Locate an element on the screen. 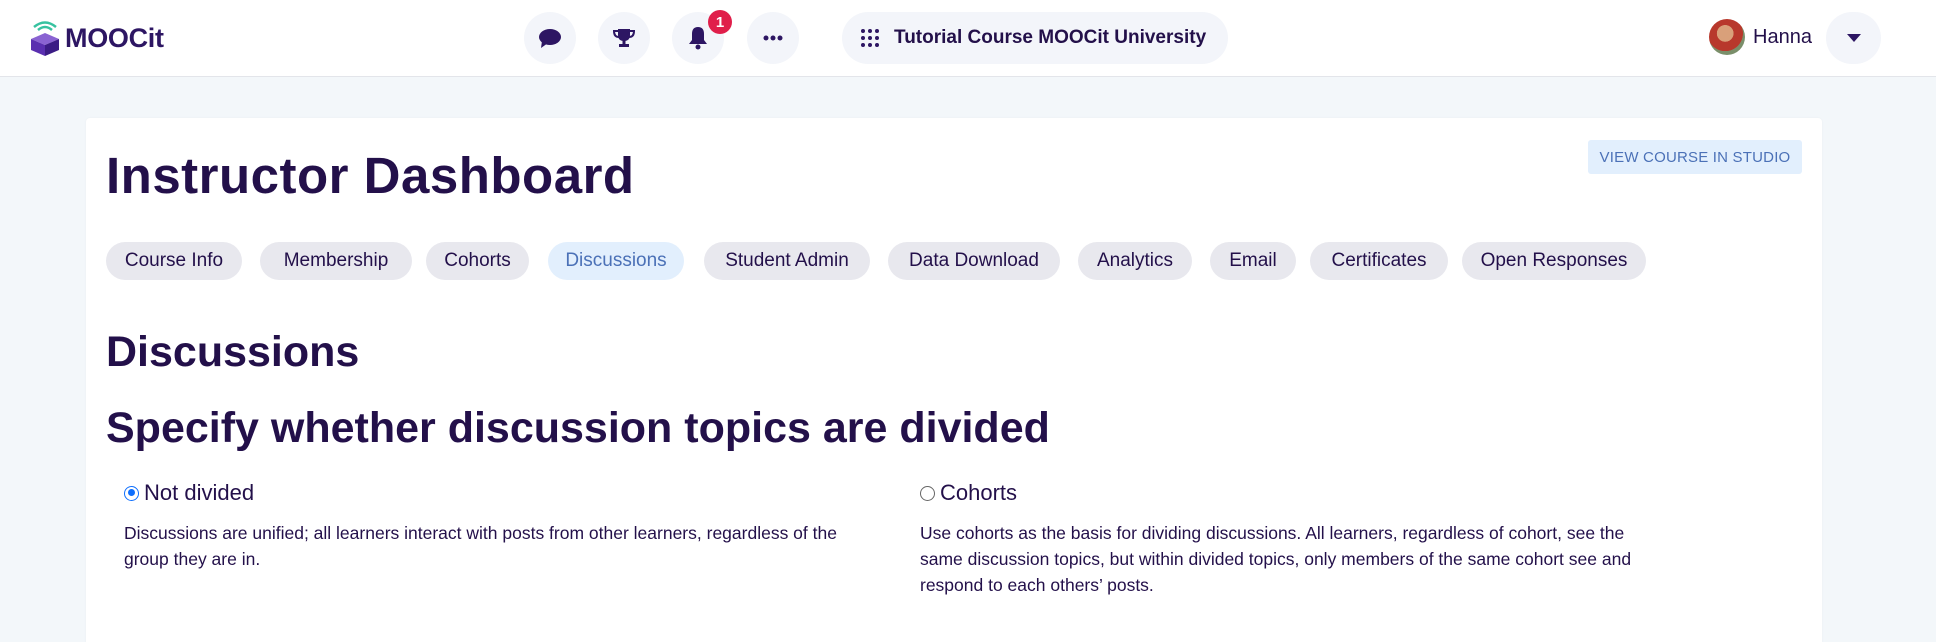 This screenshot has height=642, width=1936. logo-text: MOOCit is located at coordinates (114, 37).